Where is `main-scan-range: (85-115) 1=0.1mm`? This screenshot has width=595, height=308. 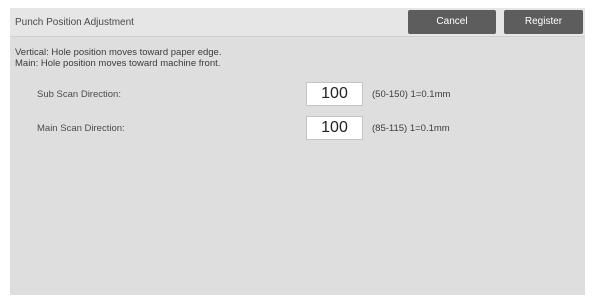 main-scan-range: (85-115) 1=0.1mm is located at coordinates (411, 128).